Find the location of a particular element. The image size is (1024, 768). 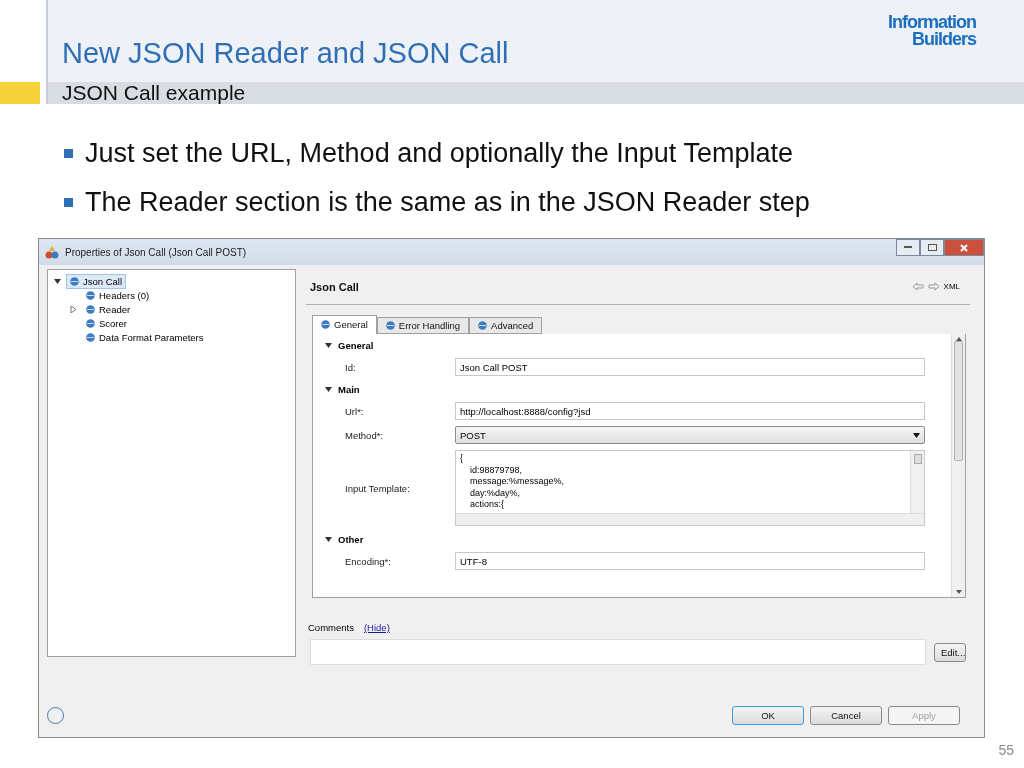

horizontal-scrollbar is located at coordinates (690, 519).